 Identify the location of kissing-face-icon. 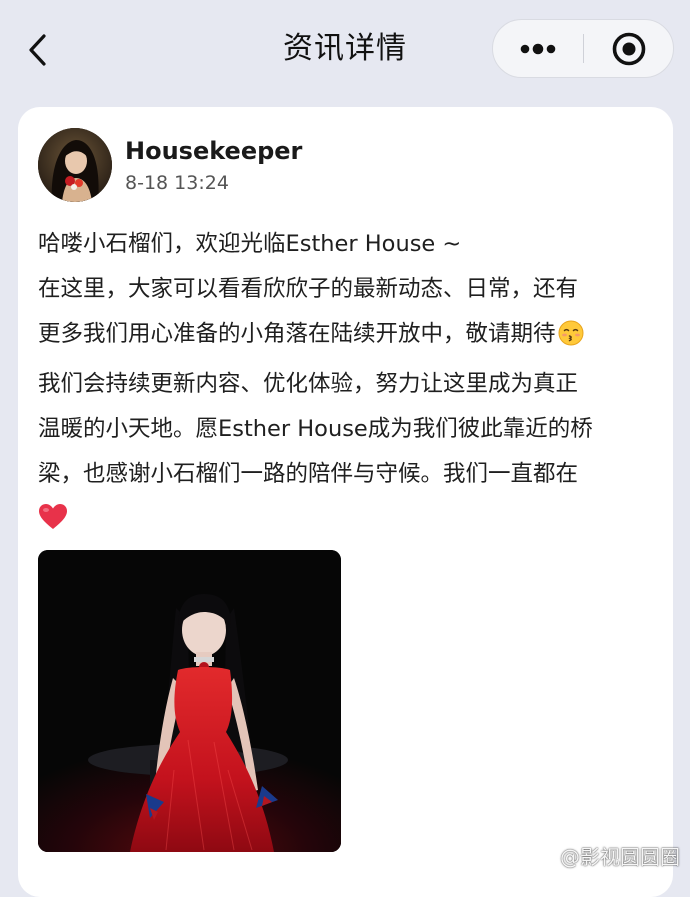
(571, 339).